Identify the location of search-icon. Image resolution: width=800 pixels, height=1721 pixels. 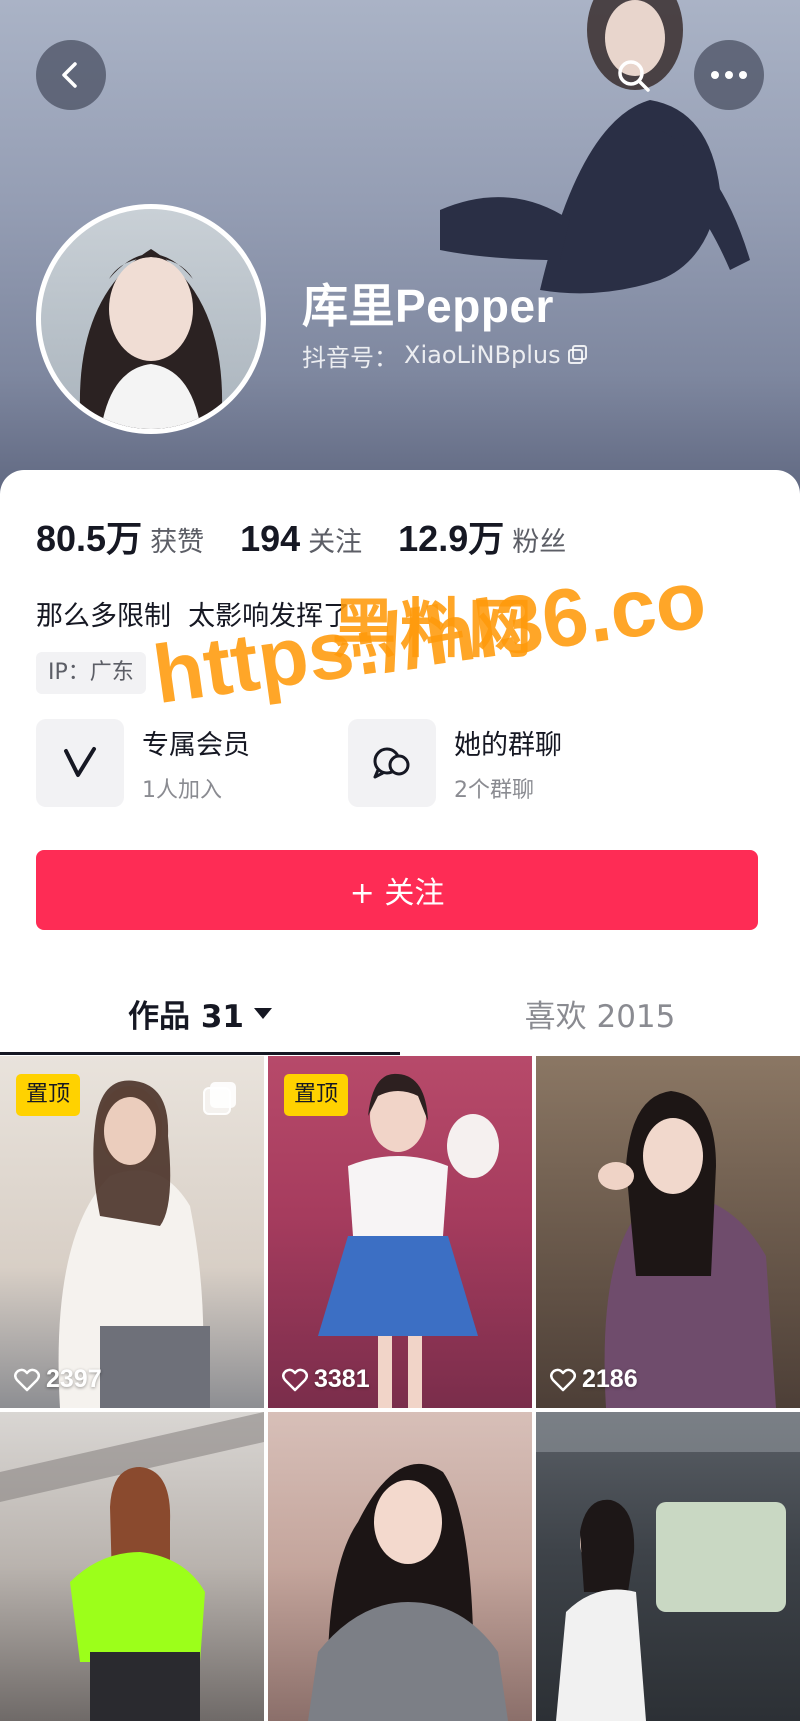
(634, 76).